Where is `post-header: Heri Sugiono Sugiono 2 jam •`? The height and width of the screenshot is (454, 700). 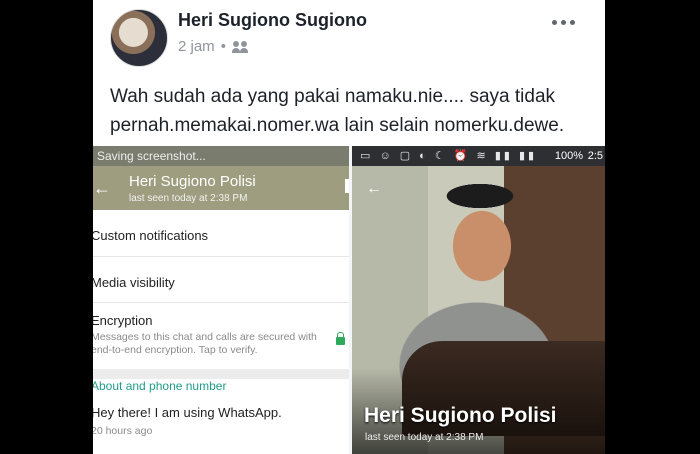
post-header: Heri Sugiono Sugiono 2 jam • is located at coordinates (349, 35).